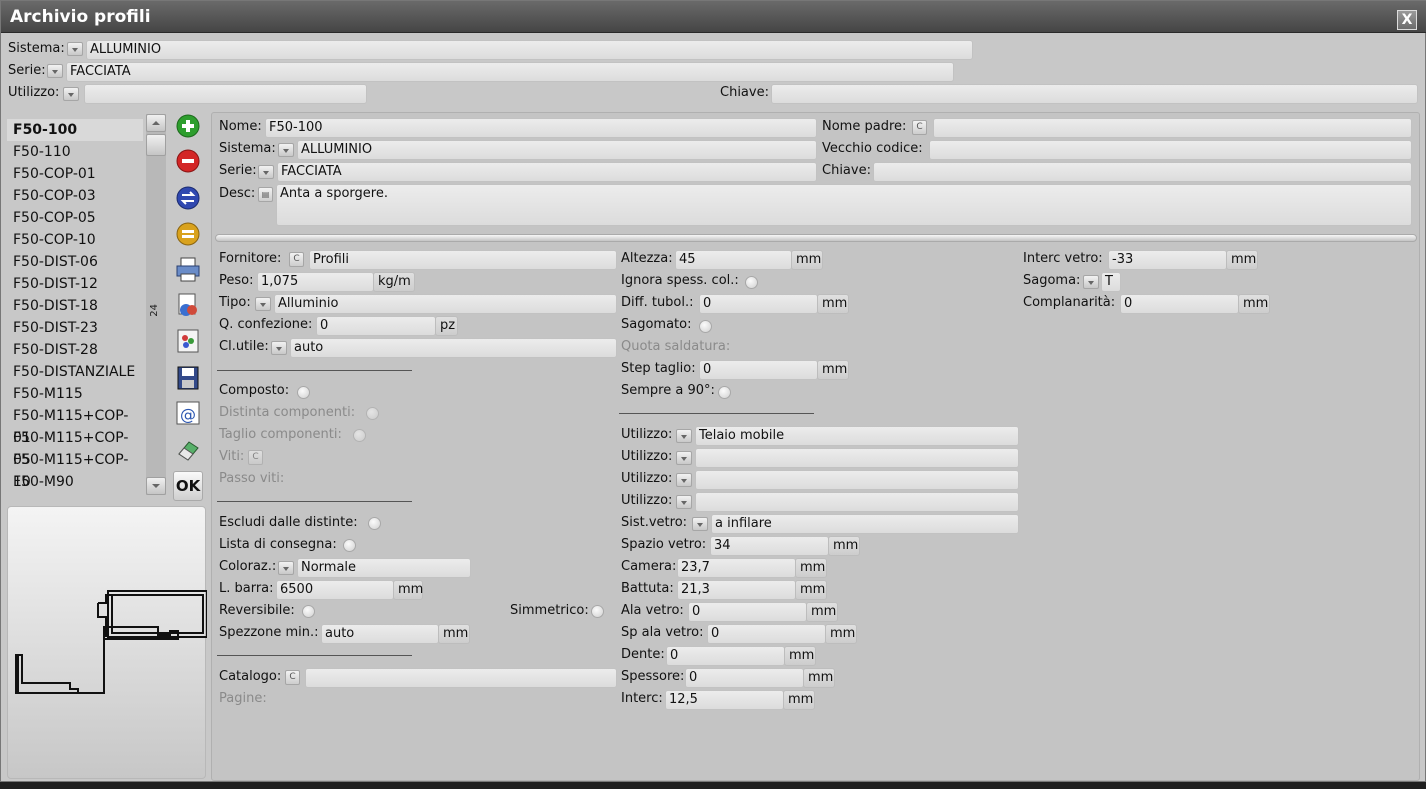 This screenshot has height=789, width=1426. Describe the element at coordinates (335, 590) in the screenshot. I see `lbarra-field: 6500` at that location.